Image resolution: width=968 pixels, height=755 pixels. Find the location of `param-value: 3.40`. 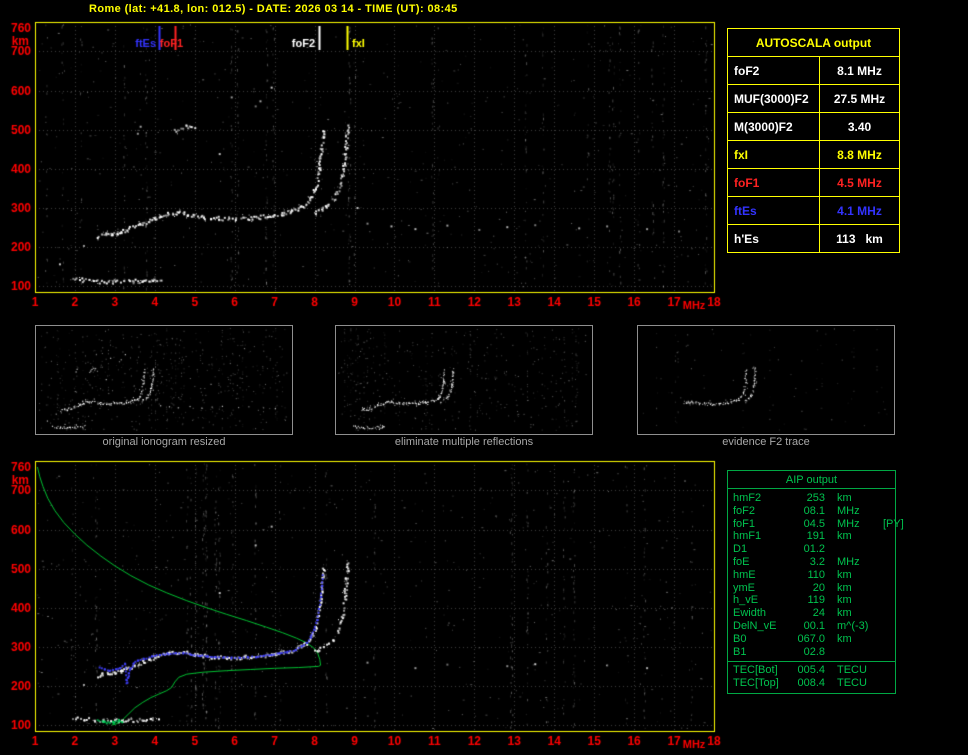

param-value: 3.40 is located at coordinates (859, 126).